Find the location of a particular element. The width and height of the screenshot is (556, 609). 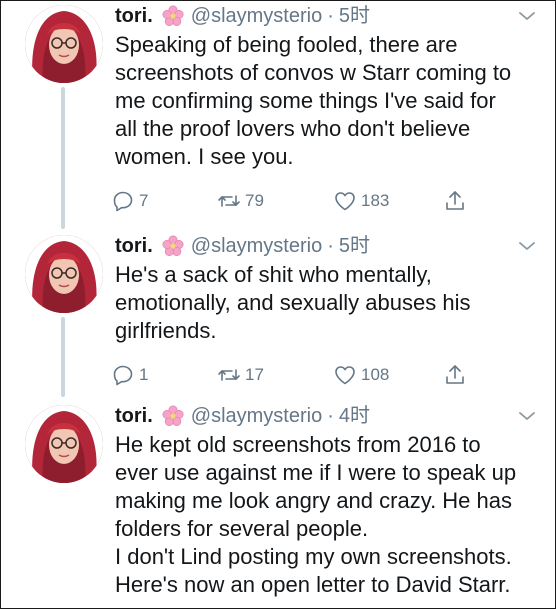

reply-button: 7 is located at coordinates (129, 201).